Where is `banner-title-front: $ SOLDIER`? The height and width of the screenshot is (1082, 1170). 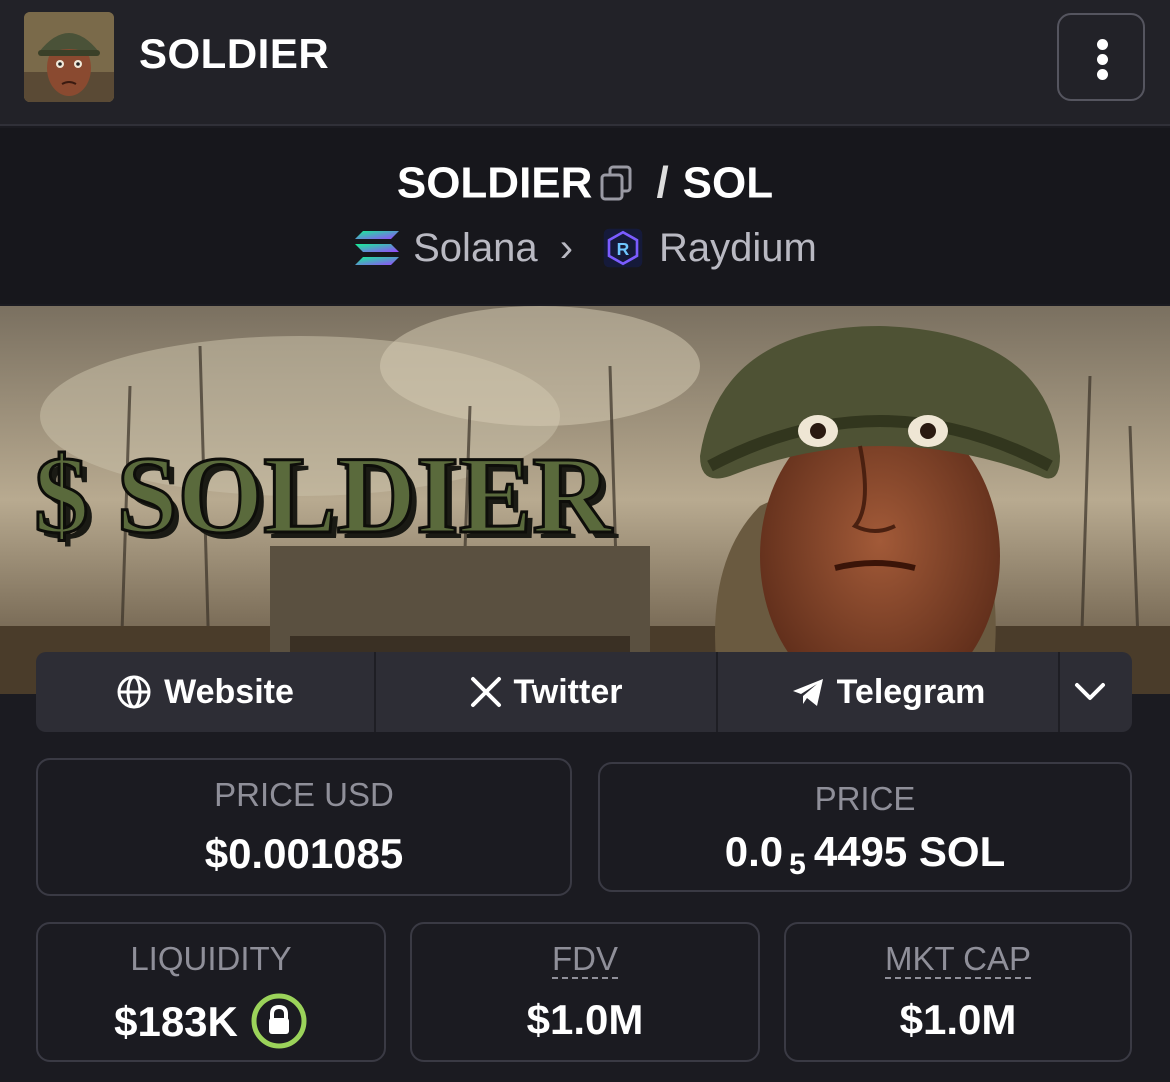
banner-title-front: $ SOLDIER is located at coordinates (323, 495).